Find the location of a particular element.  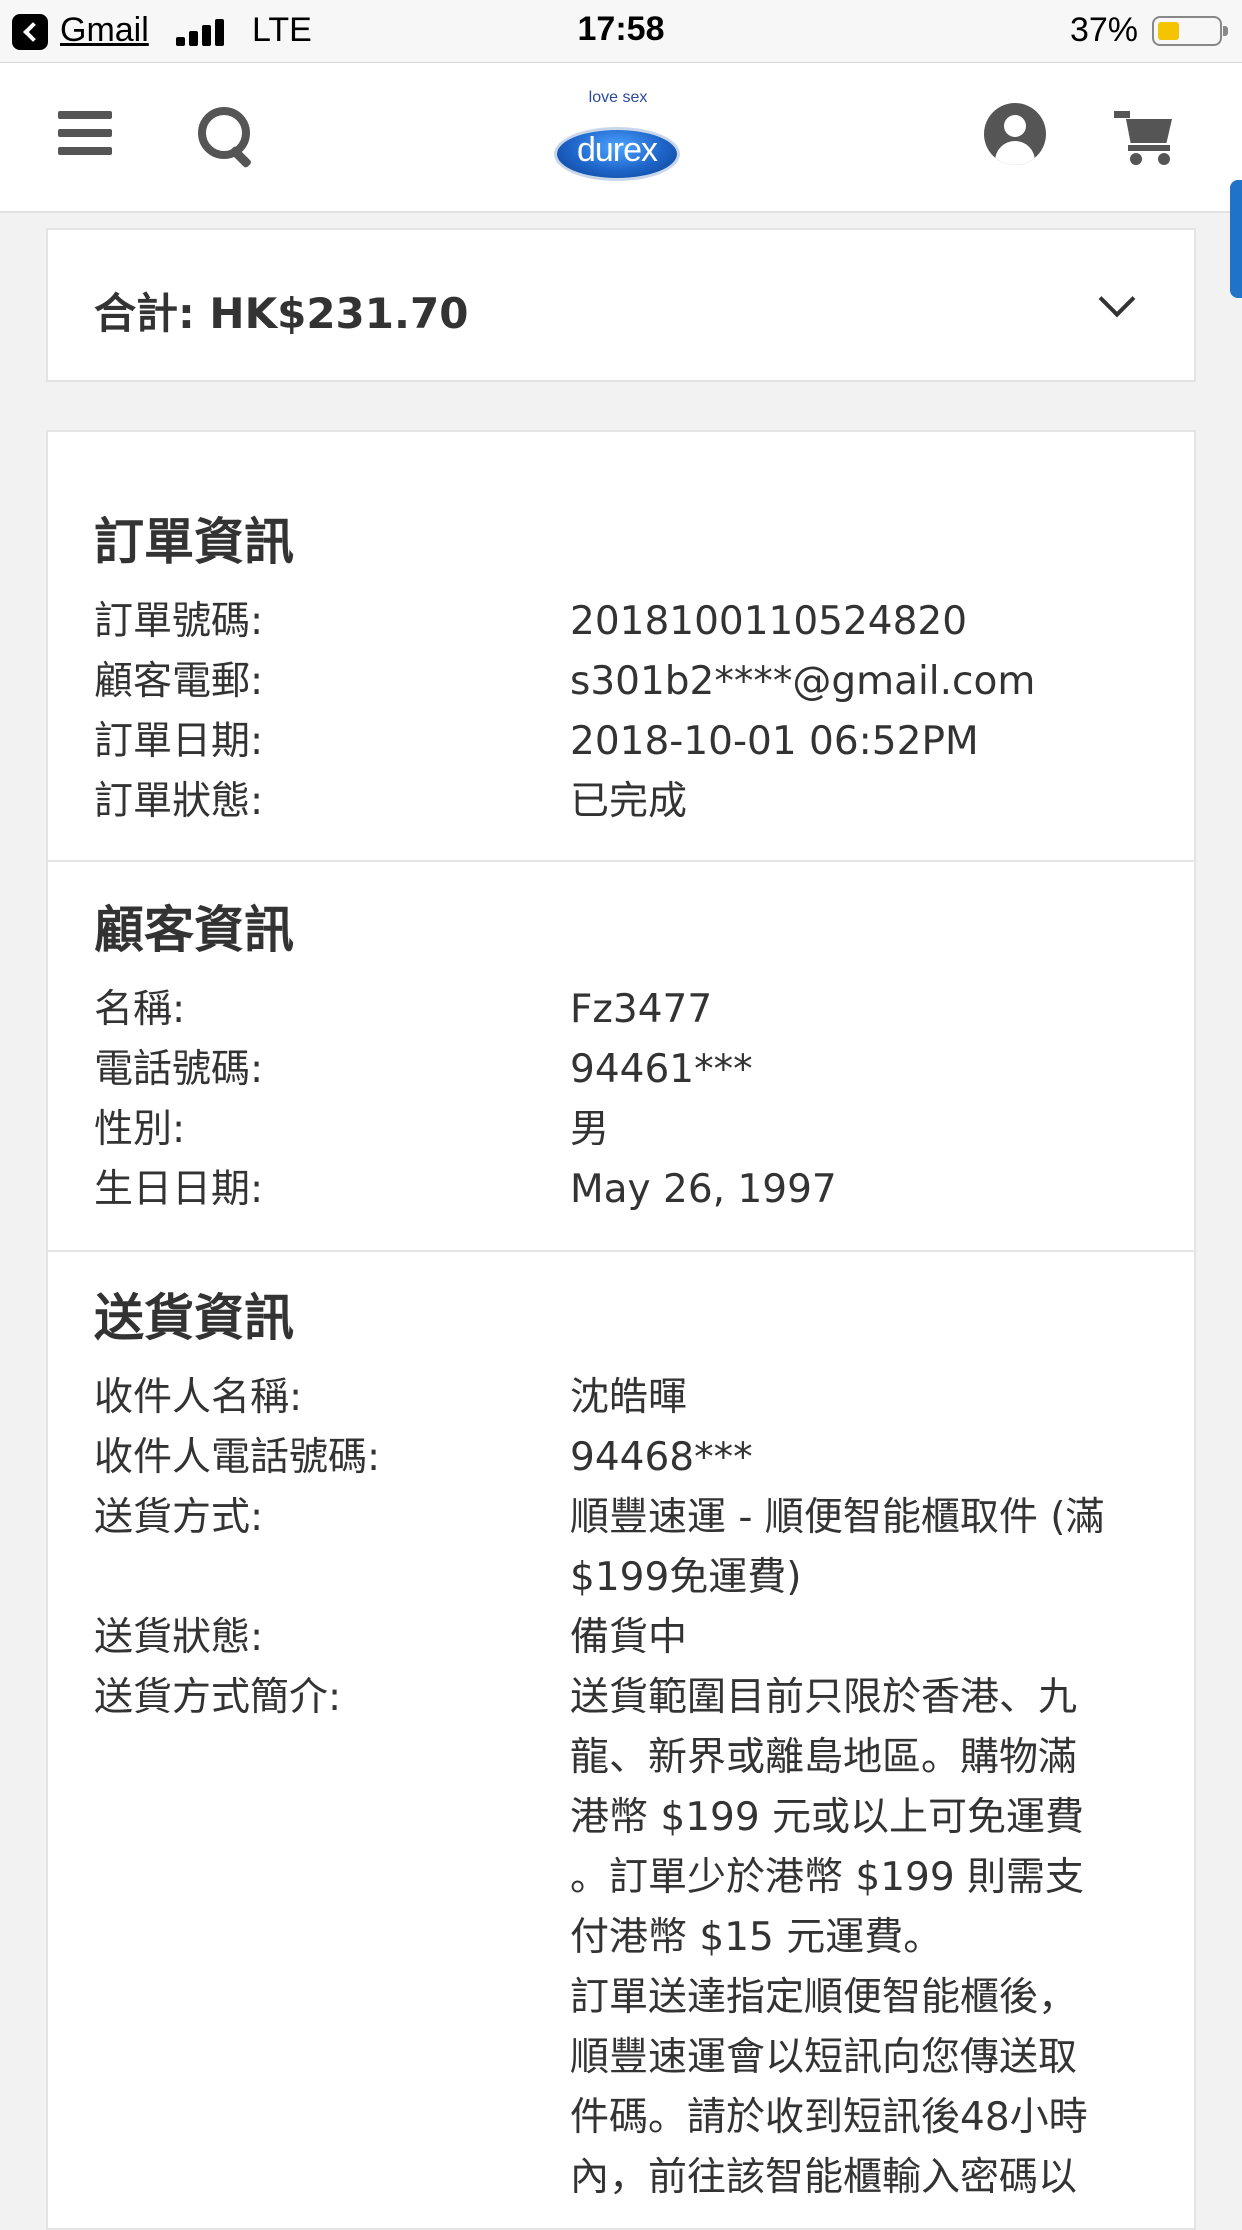

value-line: $199免運費) is located at coordinates (686, 1577).